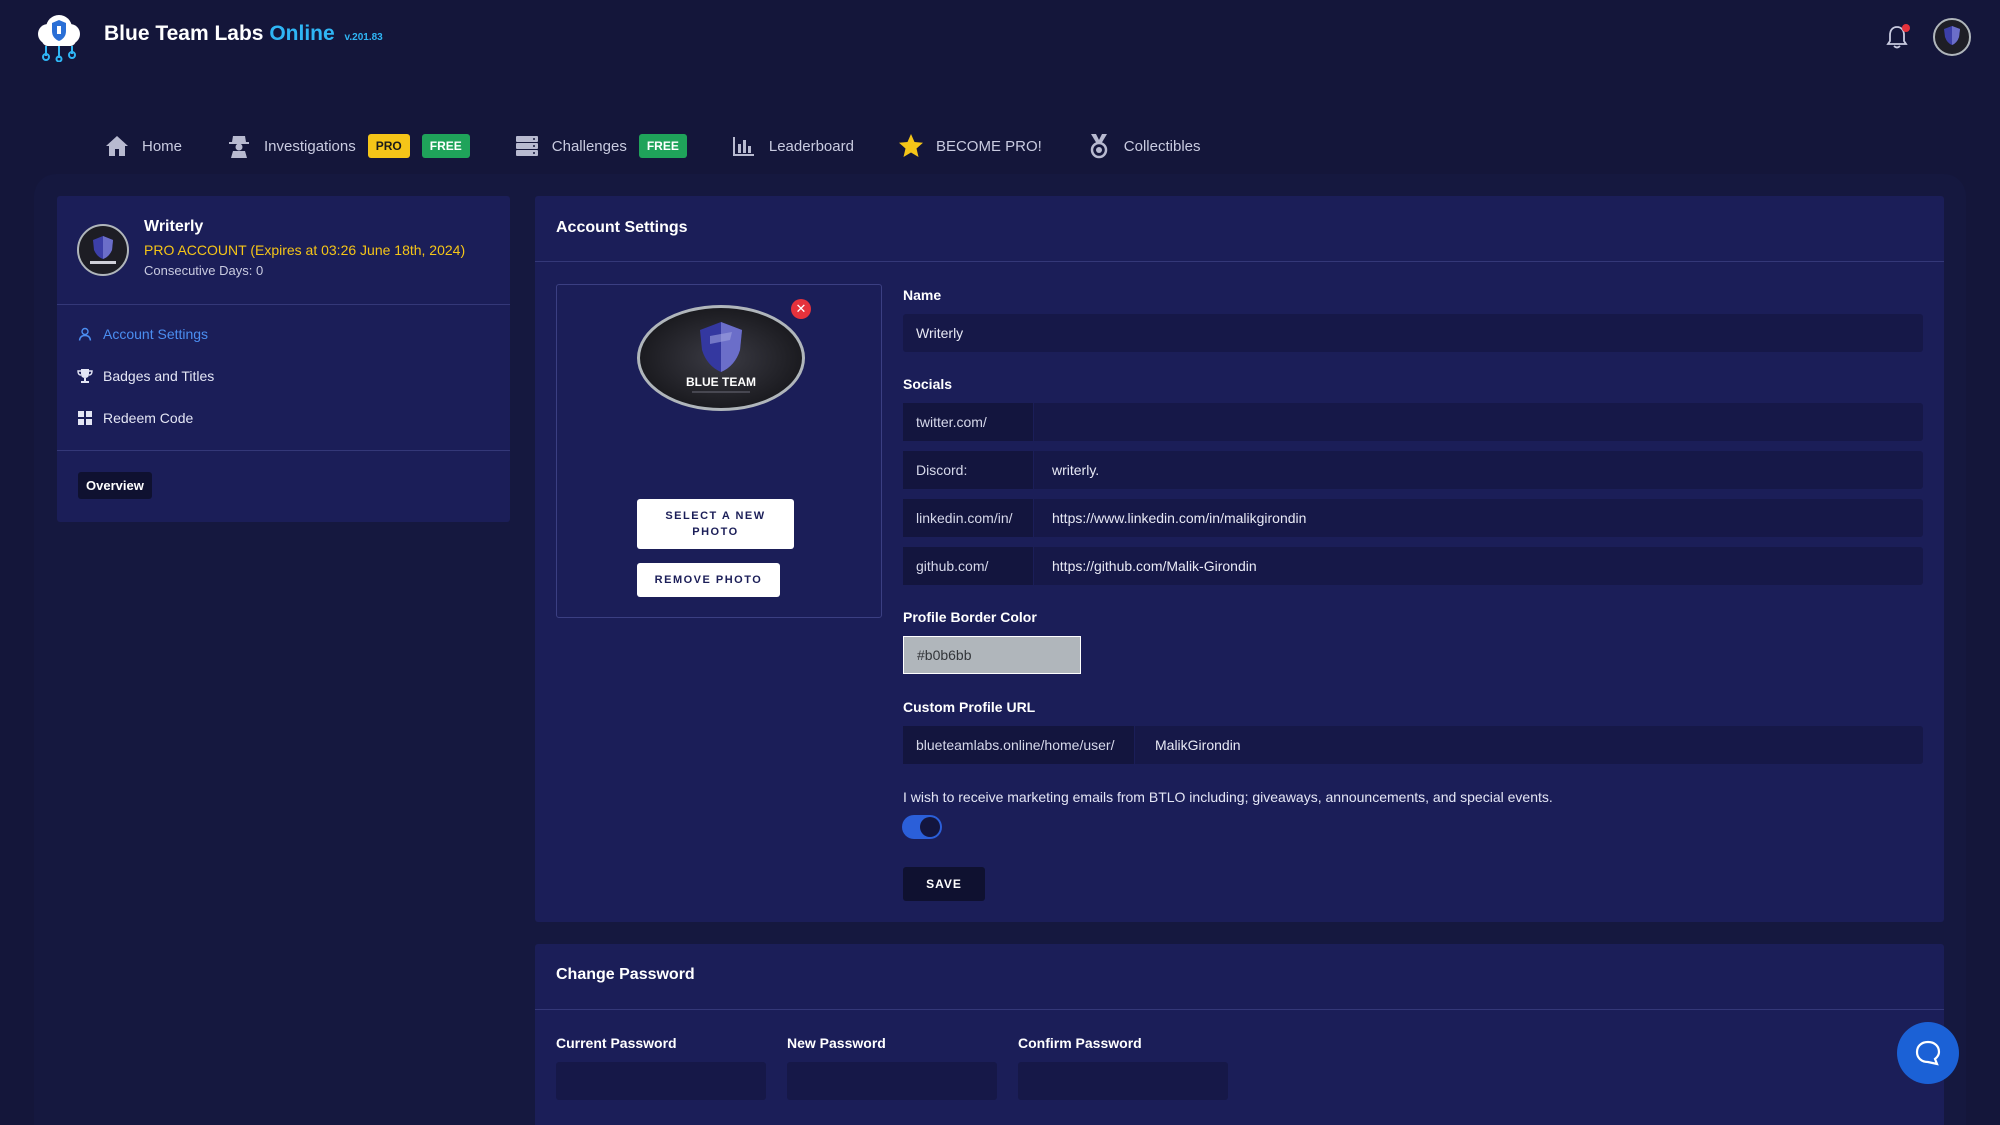  I want to click on brand-title: Blue Team Labs Online v.201.83, so click(243, 34).